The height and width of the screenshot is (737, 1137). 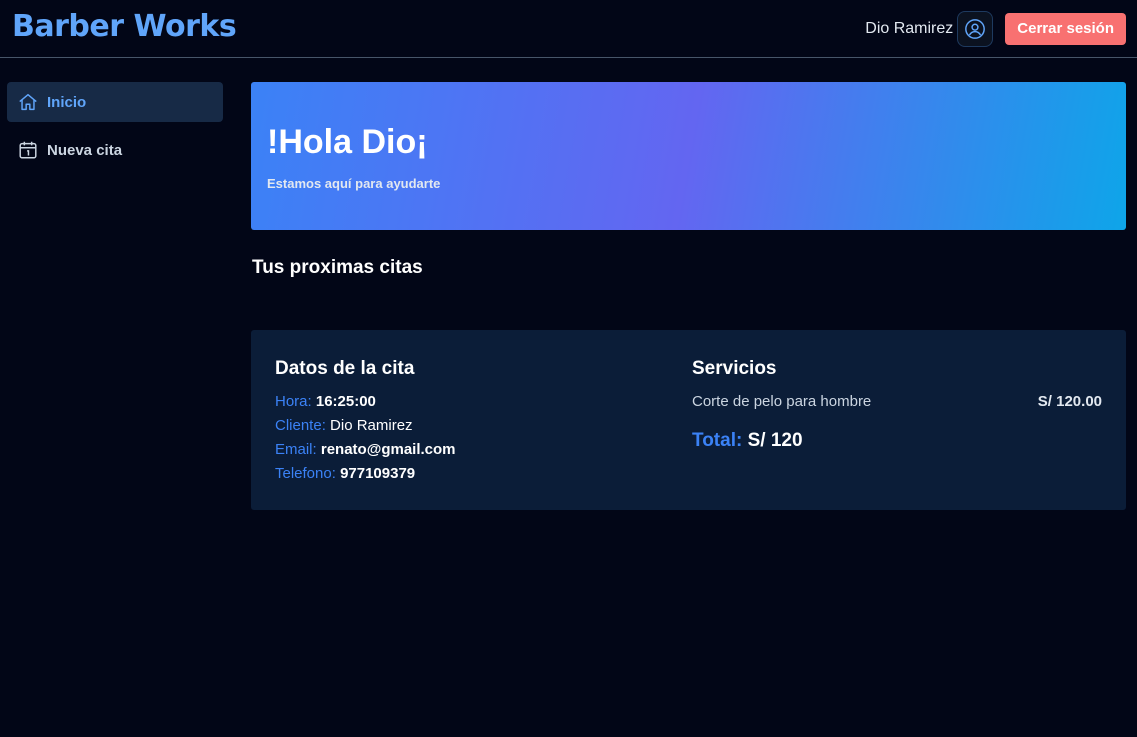 What do you see at coordinates (388, 449) in the screenshot?
I see `detail-value: renato@gmail.com` at bounding box center [388, 449].